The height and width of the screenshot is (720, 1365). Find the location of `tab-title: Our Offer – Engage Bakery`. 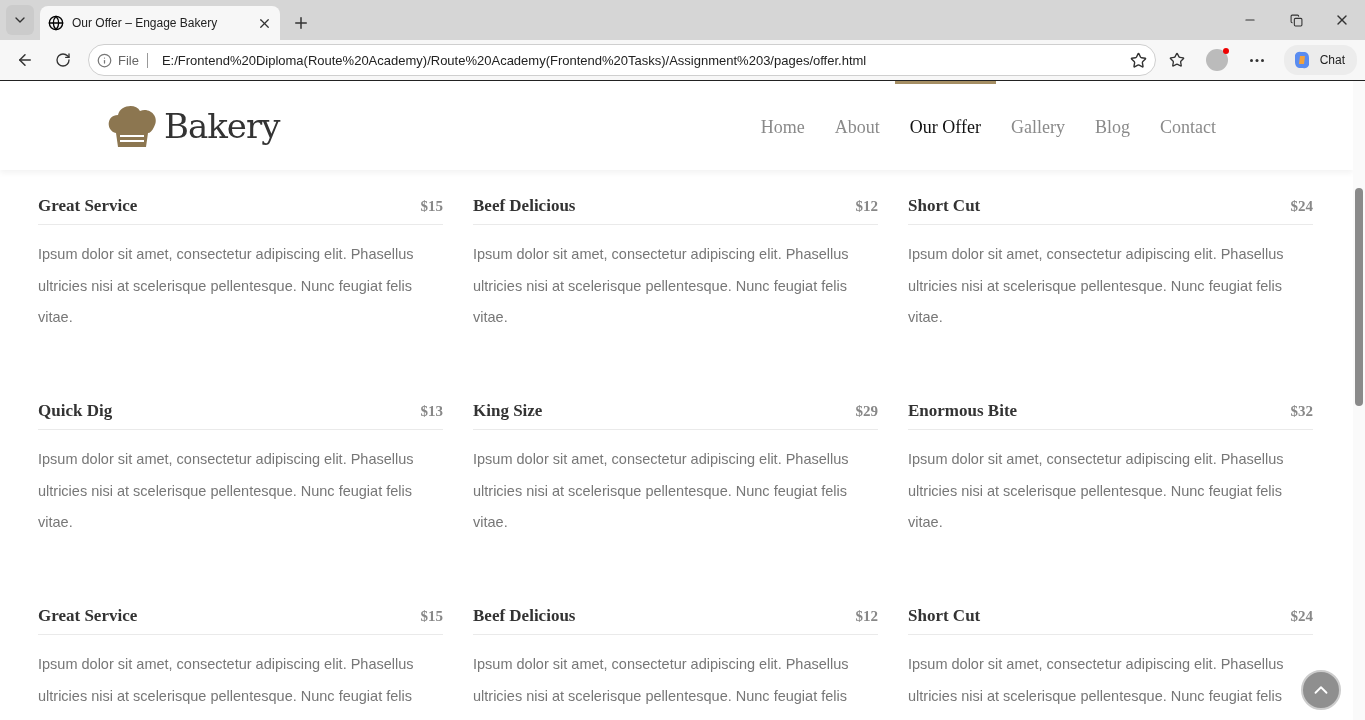

tab-title: Our Offer – Engage Bakery is located at coordinates (145, 23).